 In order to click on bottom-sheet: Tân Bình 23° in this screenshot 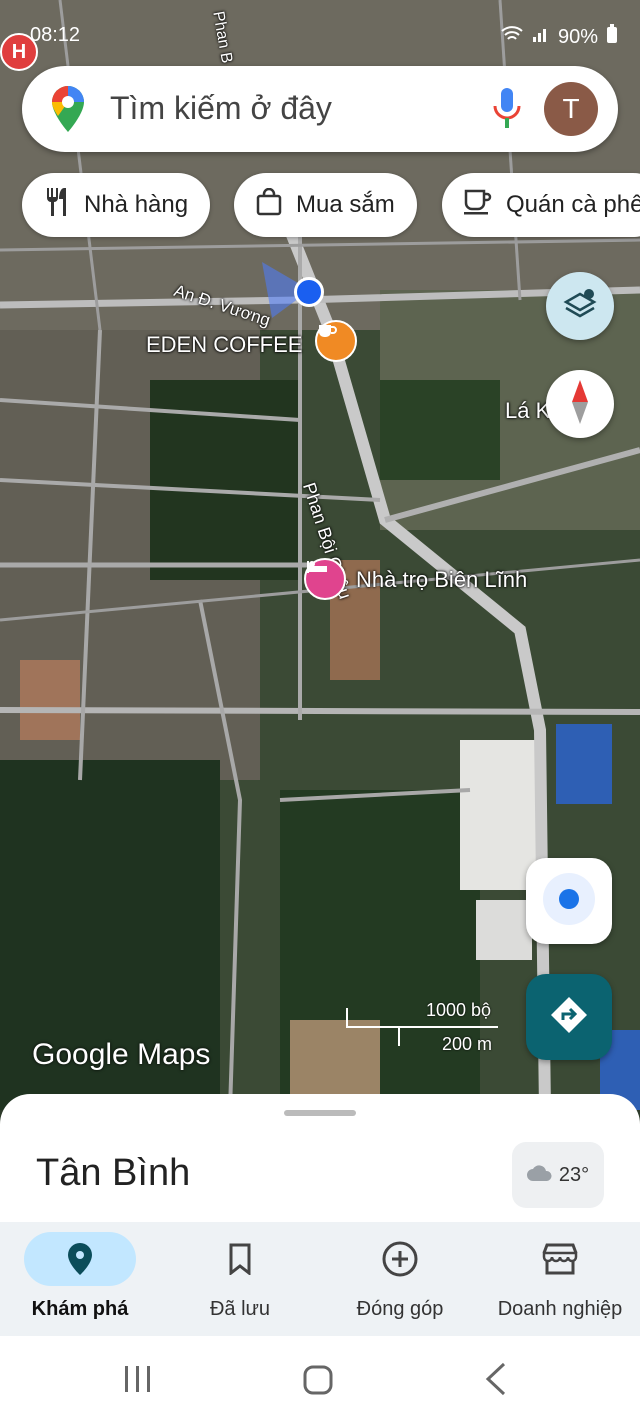, I will do `click(320, 1164)`.